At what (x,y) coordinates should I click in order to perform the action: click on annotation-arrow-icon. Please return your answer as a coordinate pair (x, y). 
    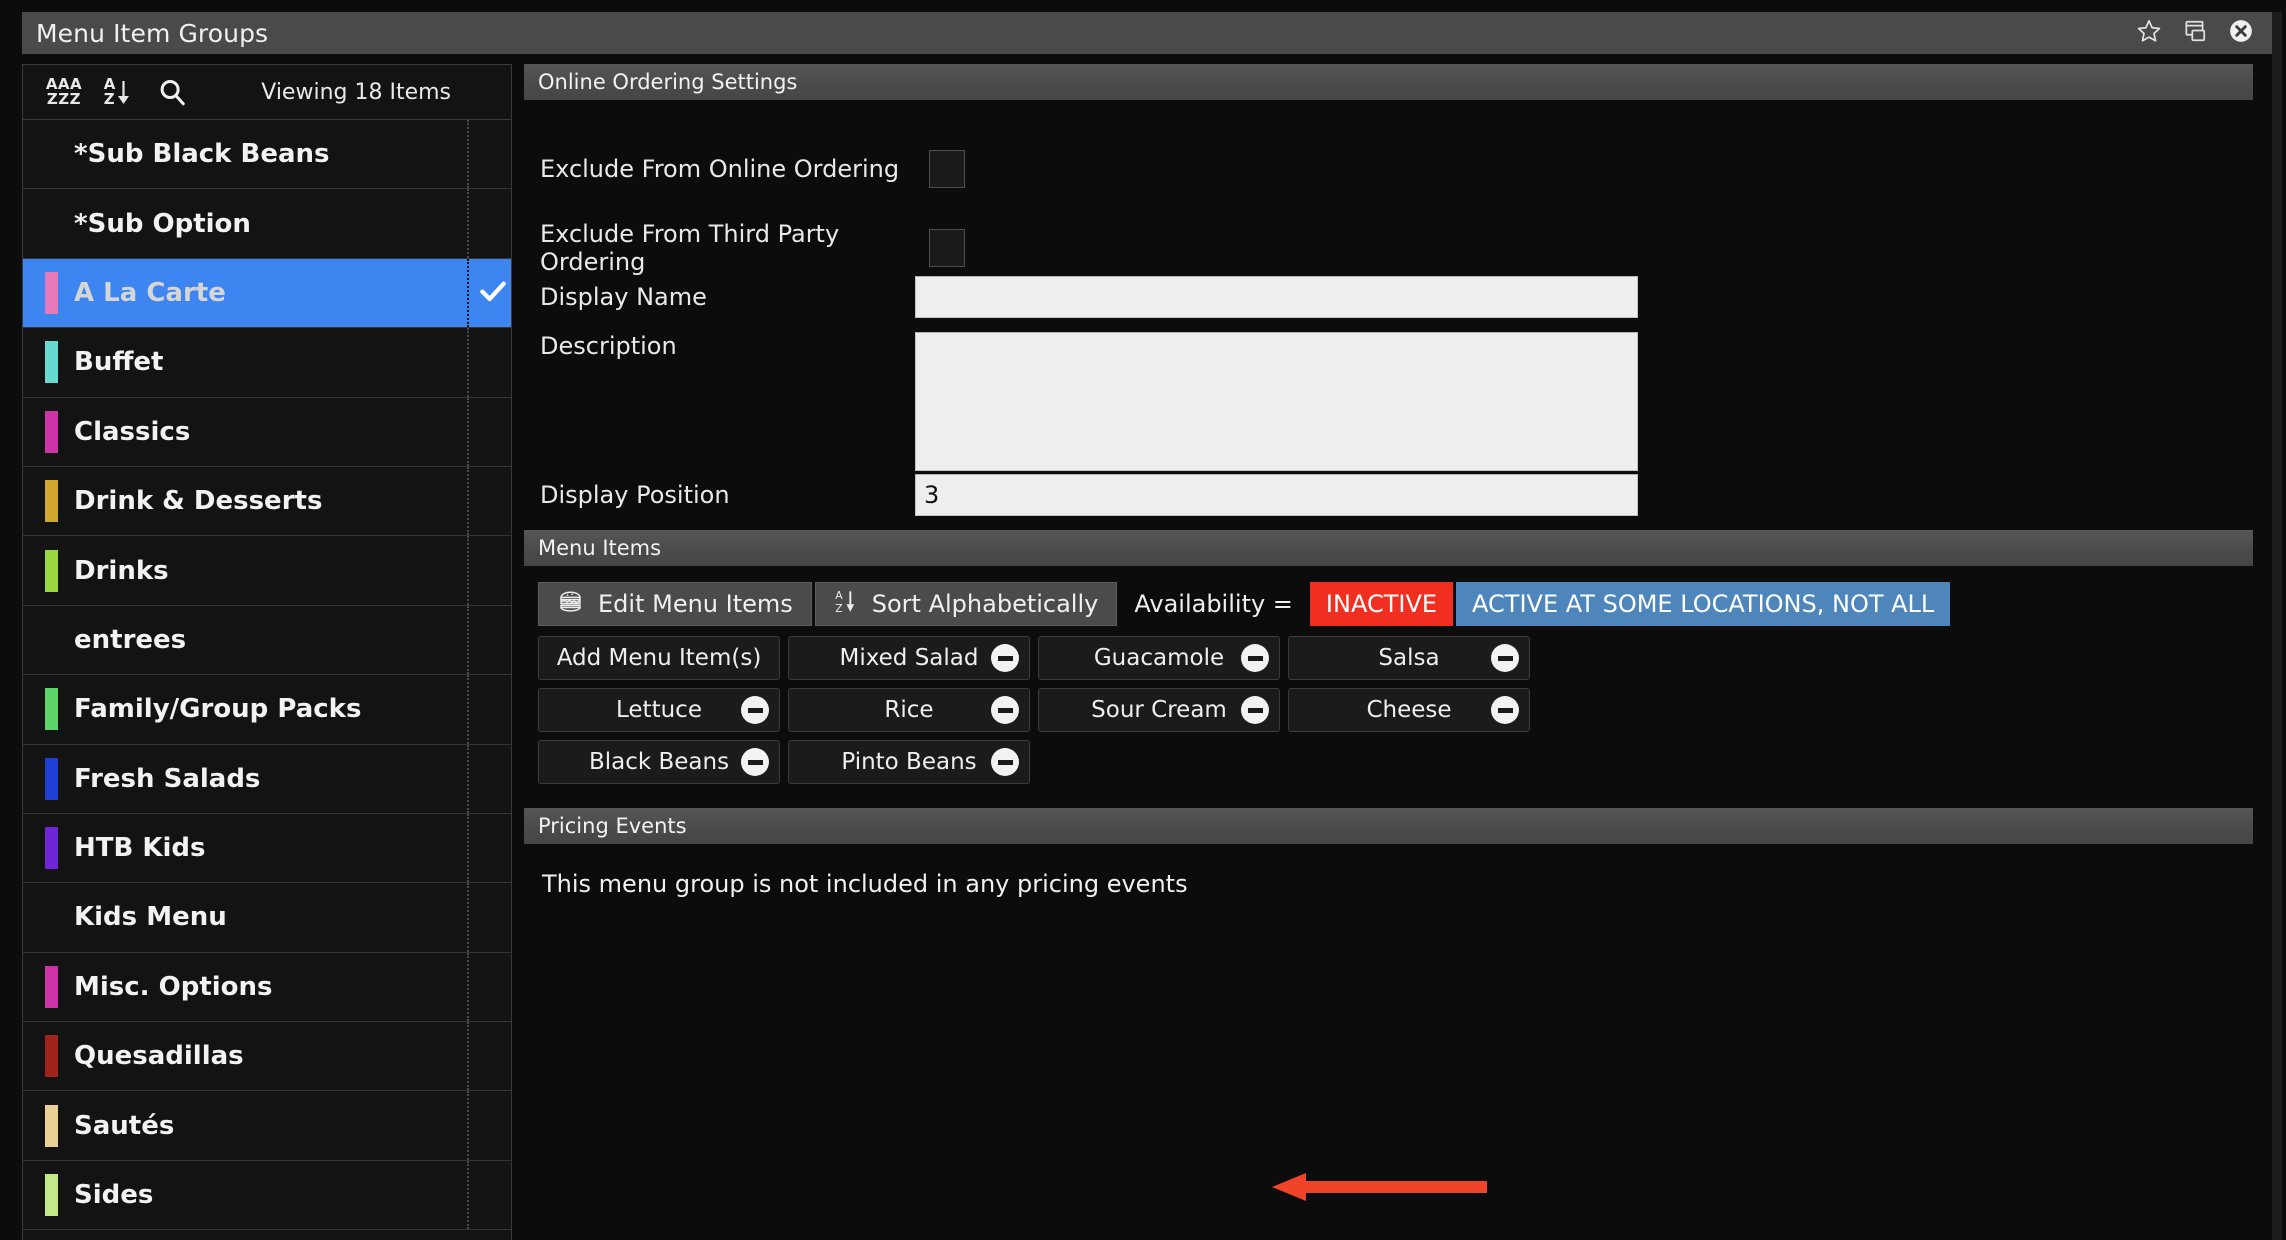
    Looking at the image, I should click on (1379, 1187).